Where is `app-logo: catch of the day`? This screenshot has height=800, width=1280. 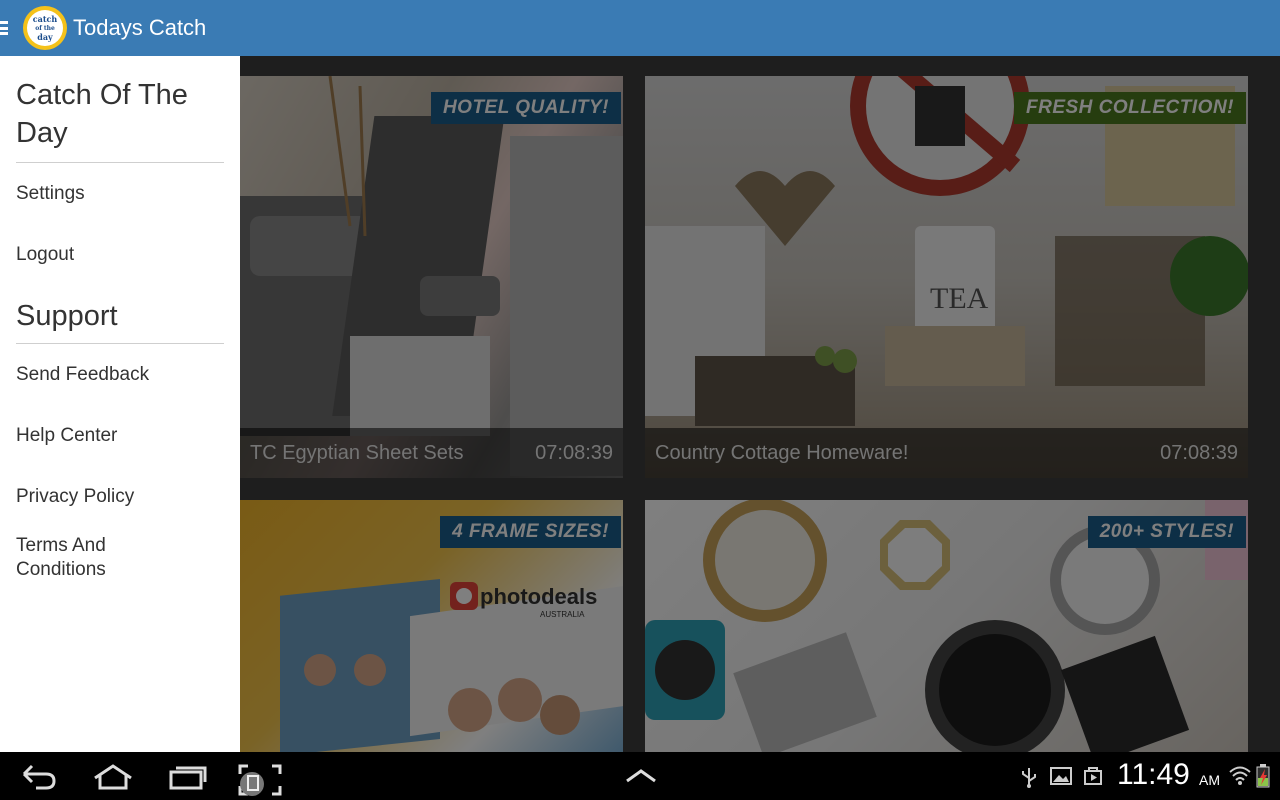
app-logo: catch of the day is located at coordinates (45, 28).